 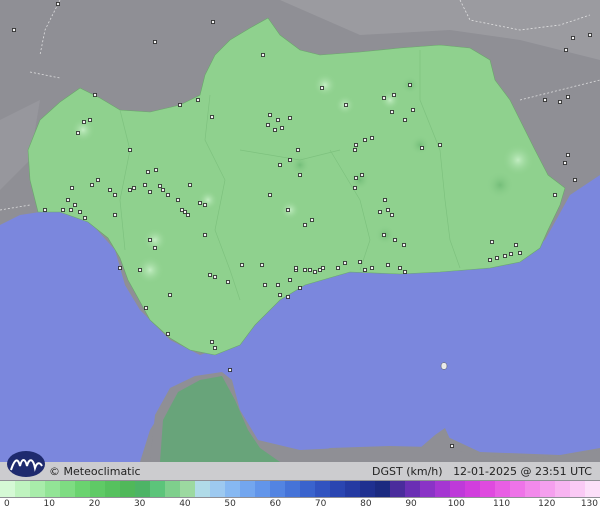 What do you see at coordinates (94, 504) in the screenshot?
I see `scale-tick-label: 20` at bounding box center [94, 504].